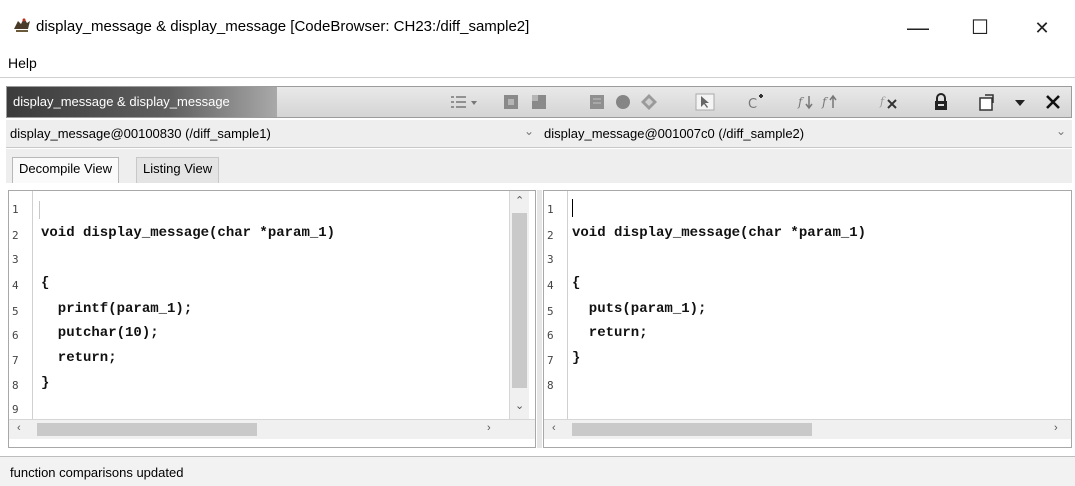  Describe the element at coordinates (918, 28) in the screenshot. I see `minimize-button: —` at that location.